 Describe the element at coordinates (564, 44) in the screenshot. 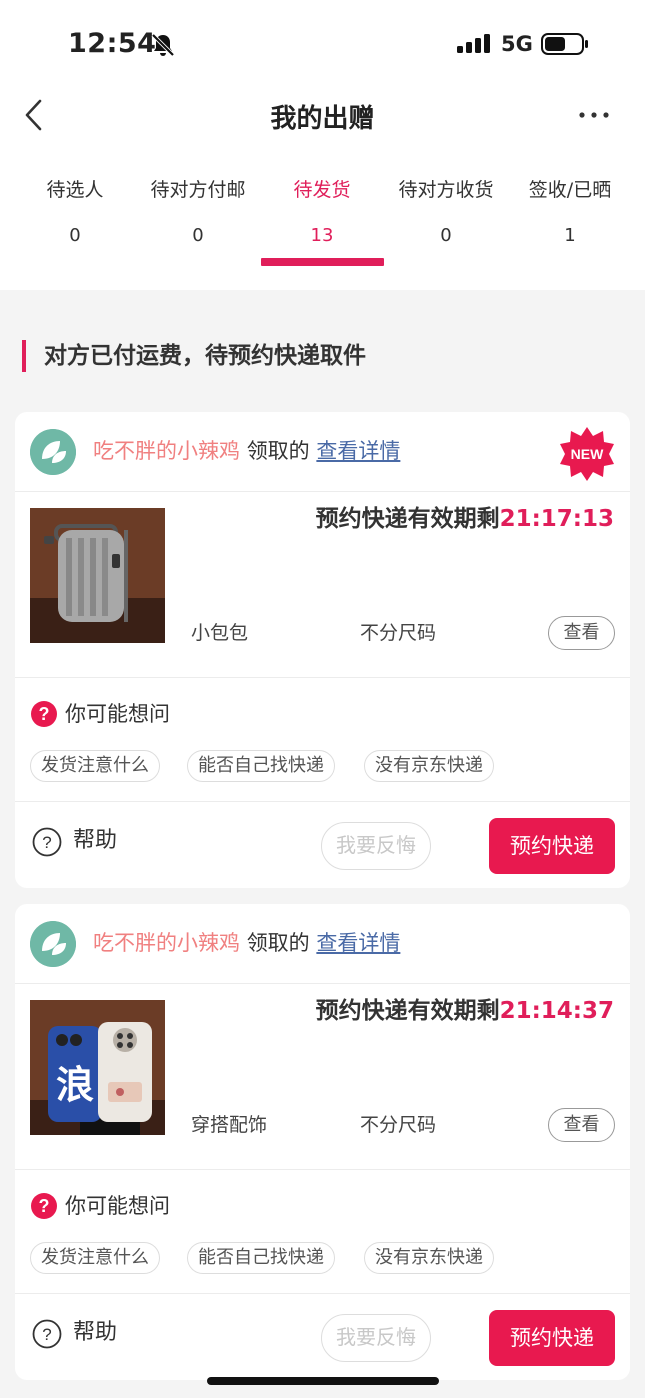

I see `battery-icon` at that location.